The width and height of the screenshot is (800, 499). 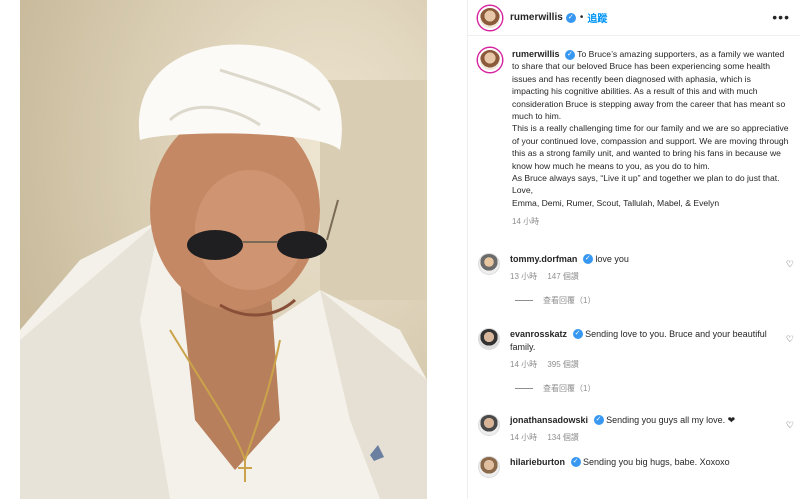 I want to click on comment-text: Sending you guys all my love. ❤, so click(x=671, y=419).